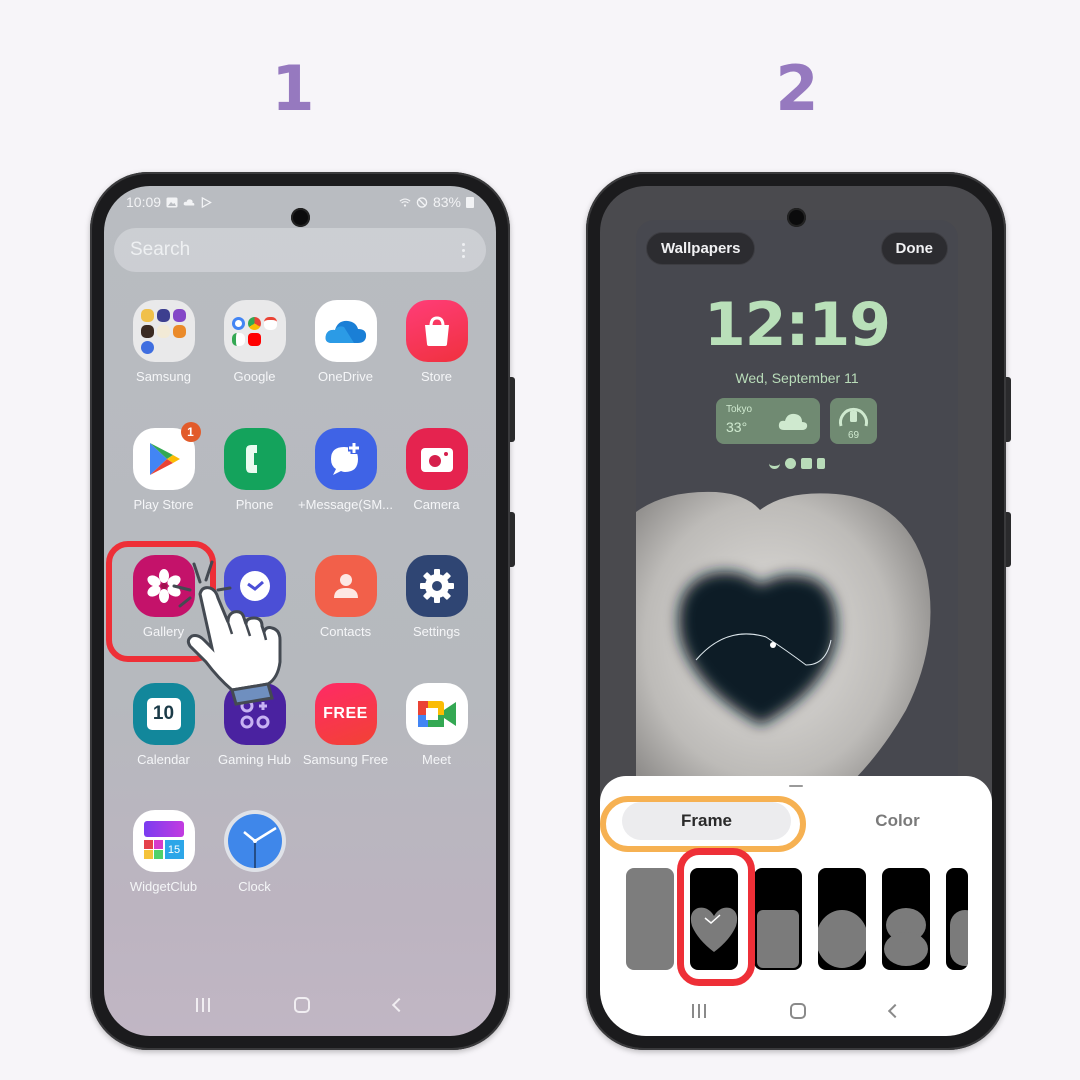 Image resolution: width=1080 pixels, height=1080 pixels. Describe the element at coordinates (296, 250) in the screenshot. I see `search-input: Search` at that location.